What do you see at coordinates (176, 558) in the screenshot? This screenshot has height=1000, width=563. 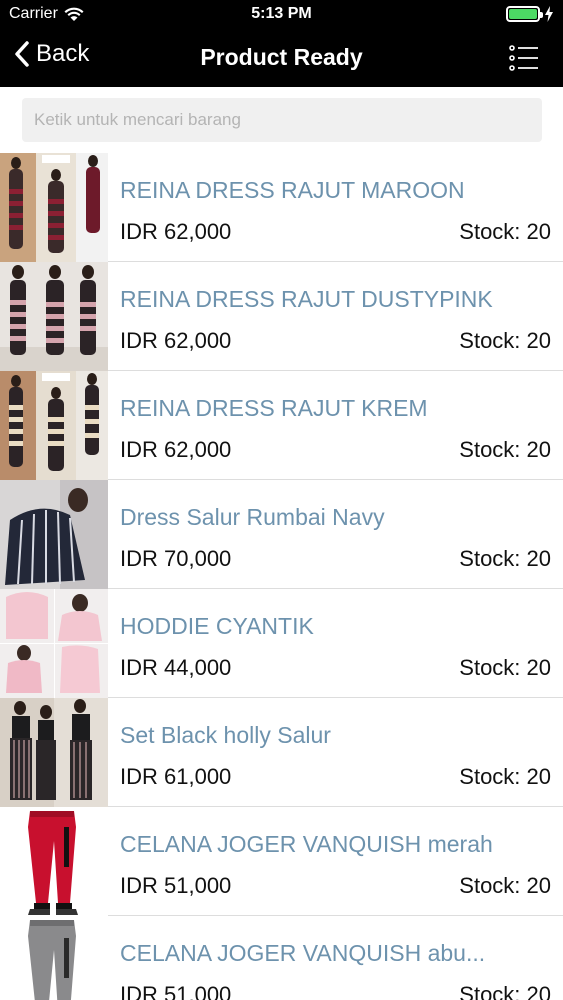 I see `product-price: IDR 70,000` at bounding box center [176, 558].